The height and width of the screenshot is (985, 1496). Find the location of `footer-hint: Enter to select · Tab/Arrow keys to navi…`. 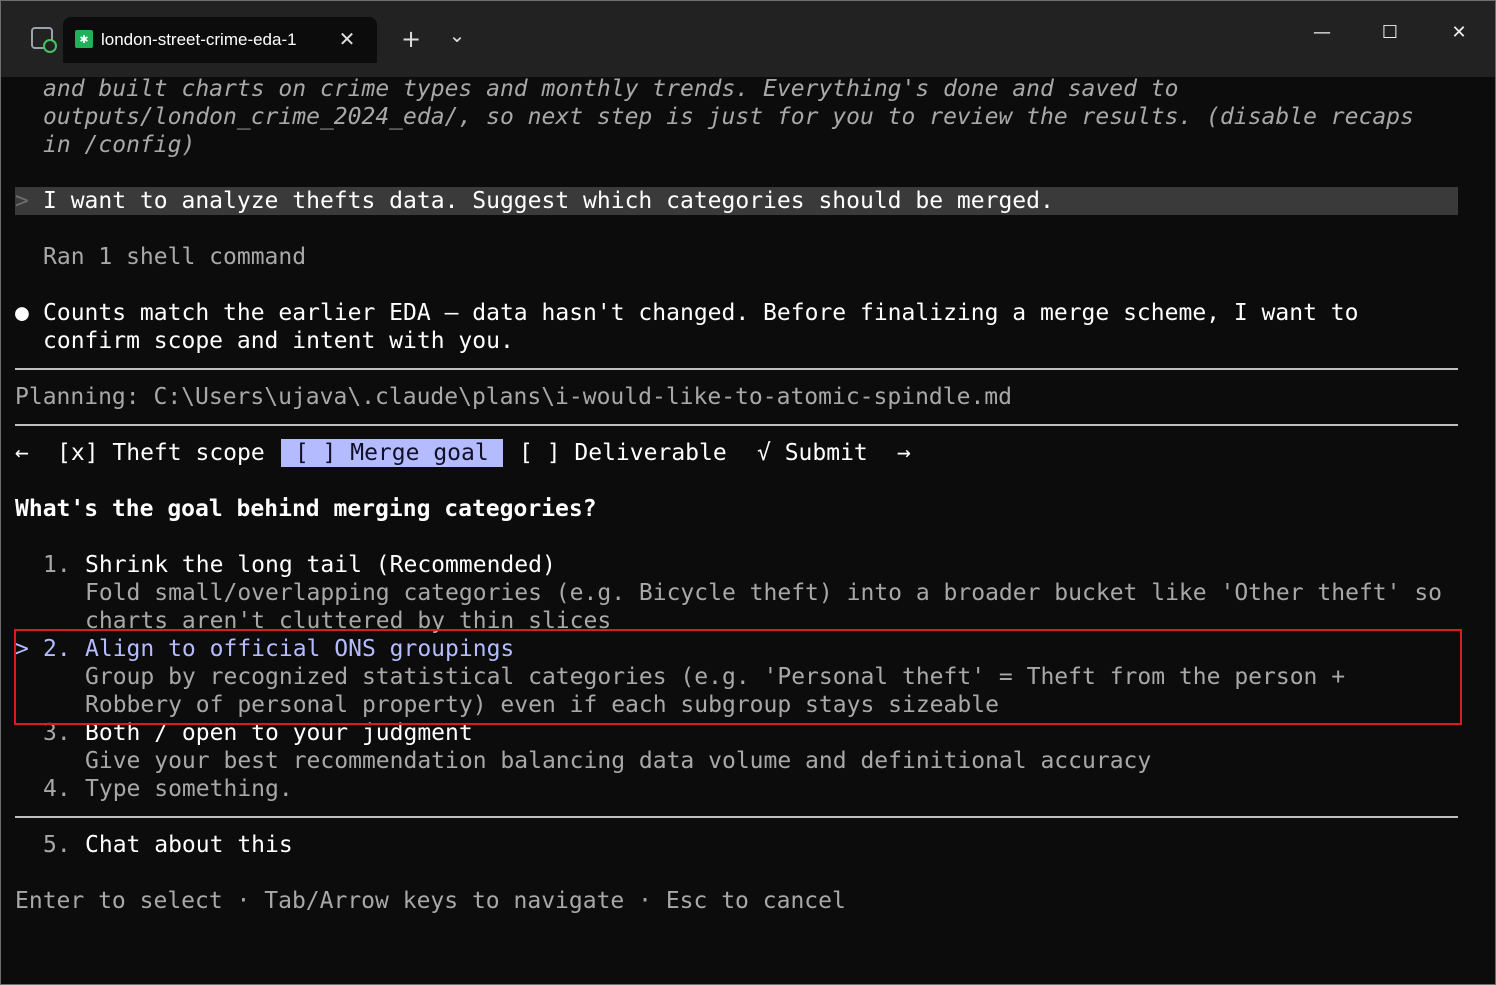

footer-hint: Enter to select · Tab/Arrow keys to navi… is located at coordinates (430, 901).